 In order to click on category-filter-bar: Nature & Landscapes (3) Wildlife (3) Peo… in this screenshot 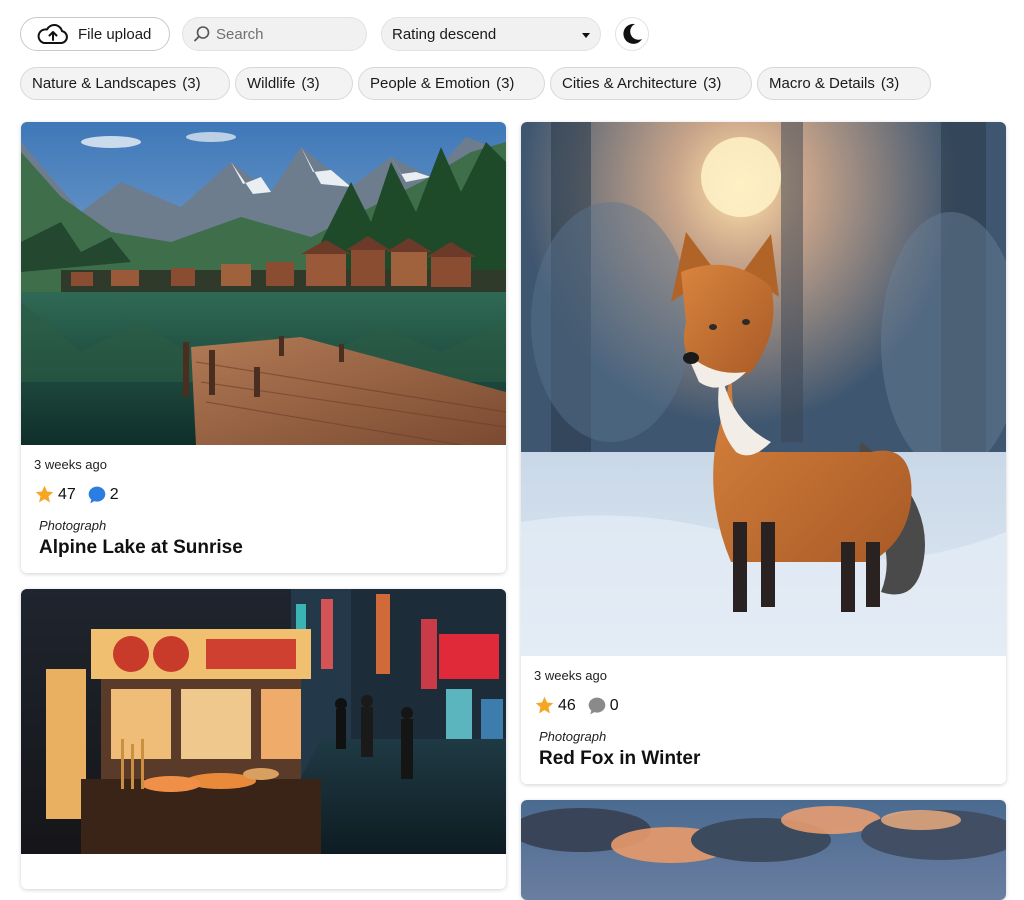, I will do `click(478, 83)`.